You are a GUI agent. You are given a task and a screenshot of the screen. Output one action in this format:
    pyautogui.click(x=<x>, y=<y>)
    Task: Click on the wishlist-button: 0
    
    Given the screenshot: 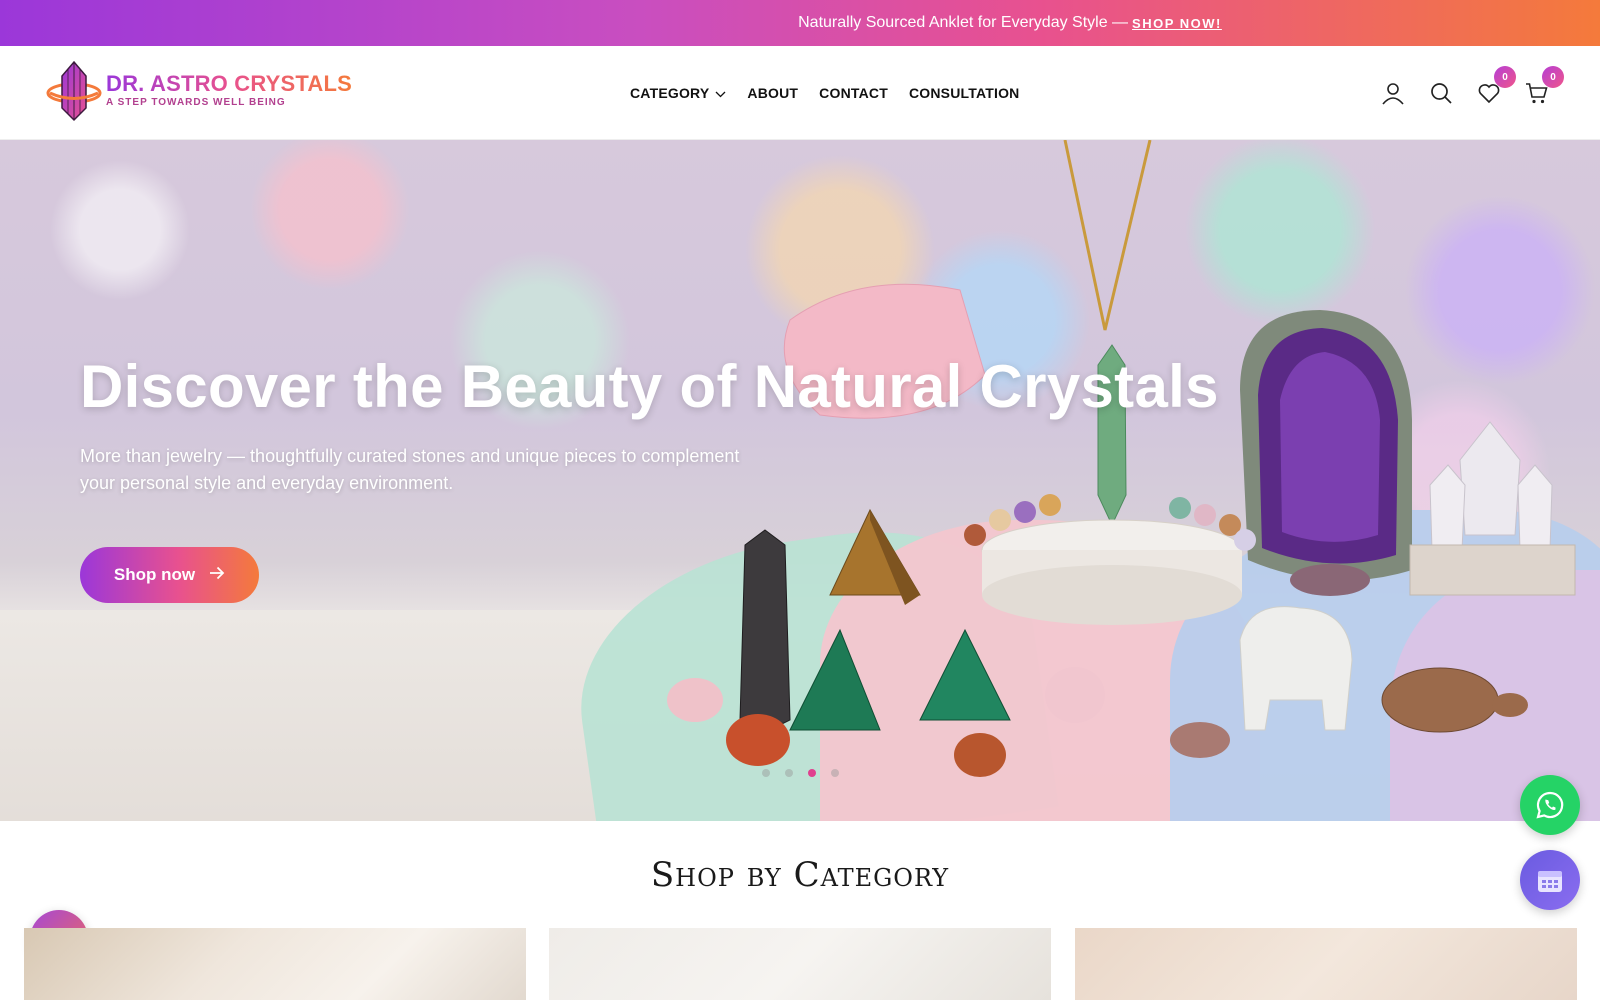 What is the action you would take?
    pyautogui.click(x=1495, y=87)
    